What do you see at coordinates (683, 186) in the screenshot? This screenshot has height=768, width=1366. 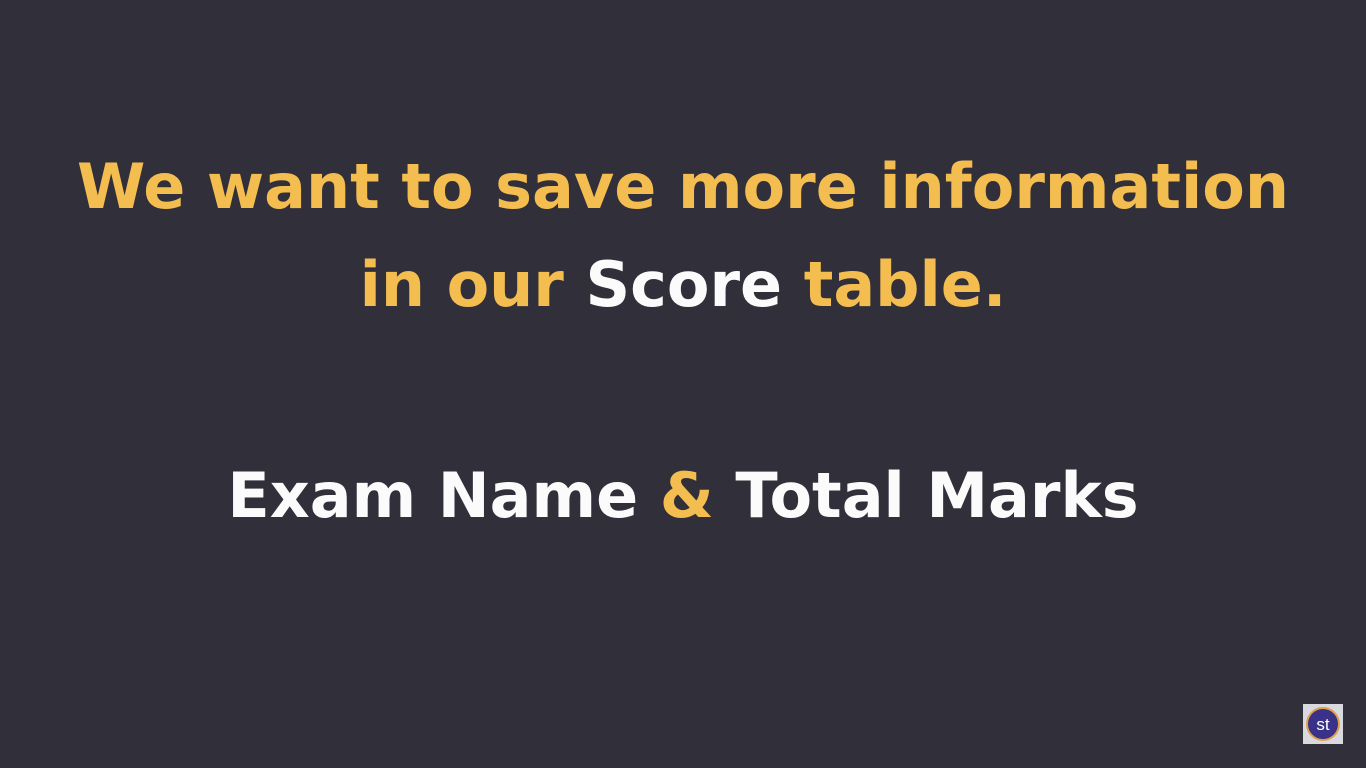 I see `headline-line-1: We want to save more information` at bounding box center [683, 186].